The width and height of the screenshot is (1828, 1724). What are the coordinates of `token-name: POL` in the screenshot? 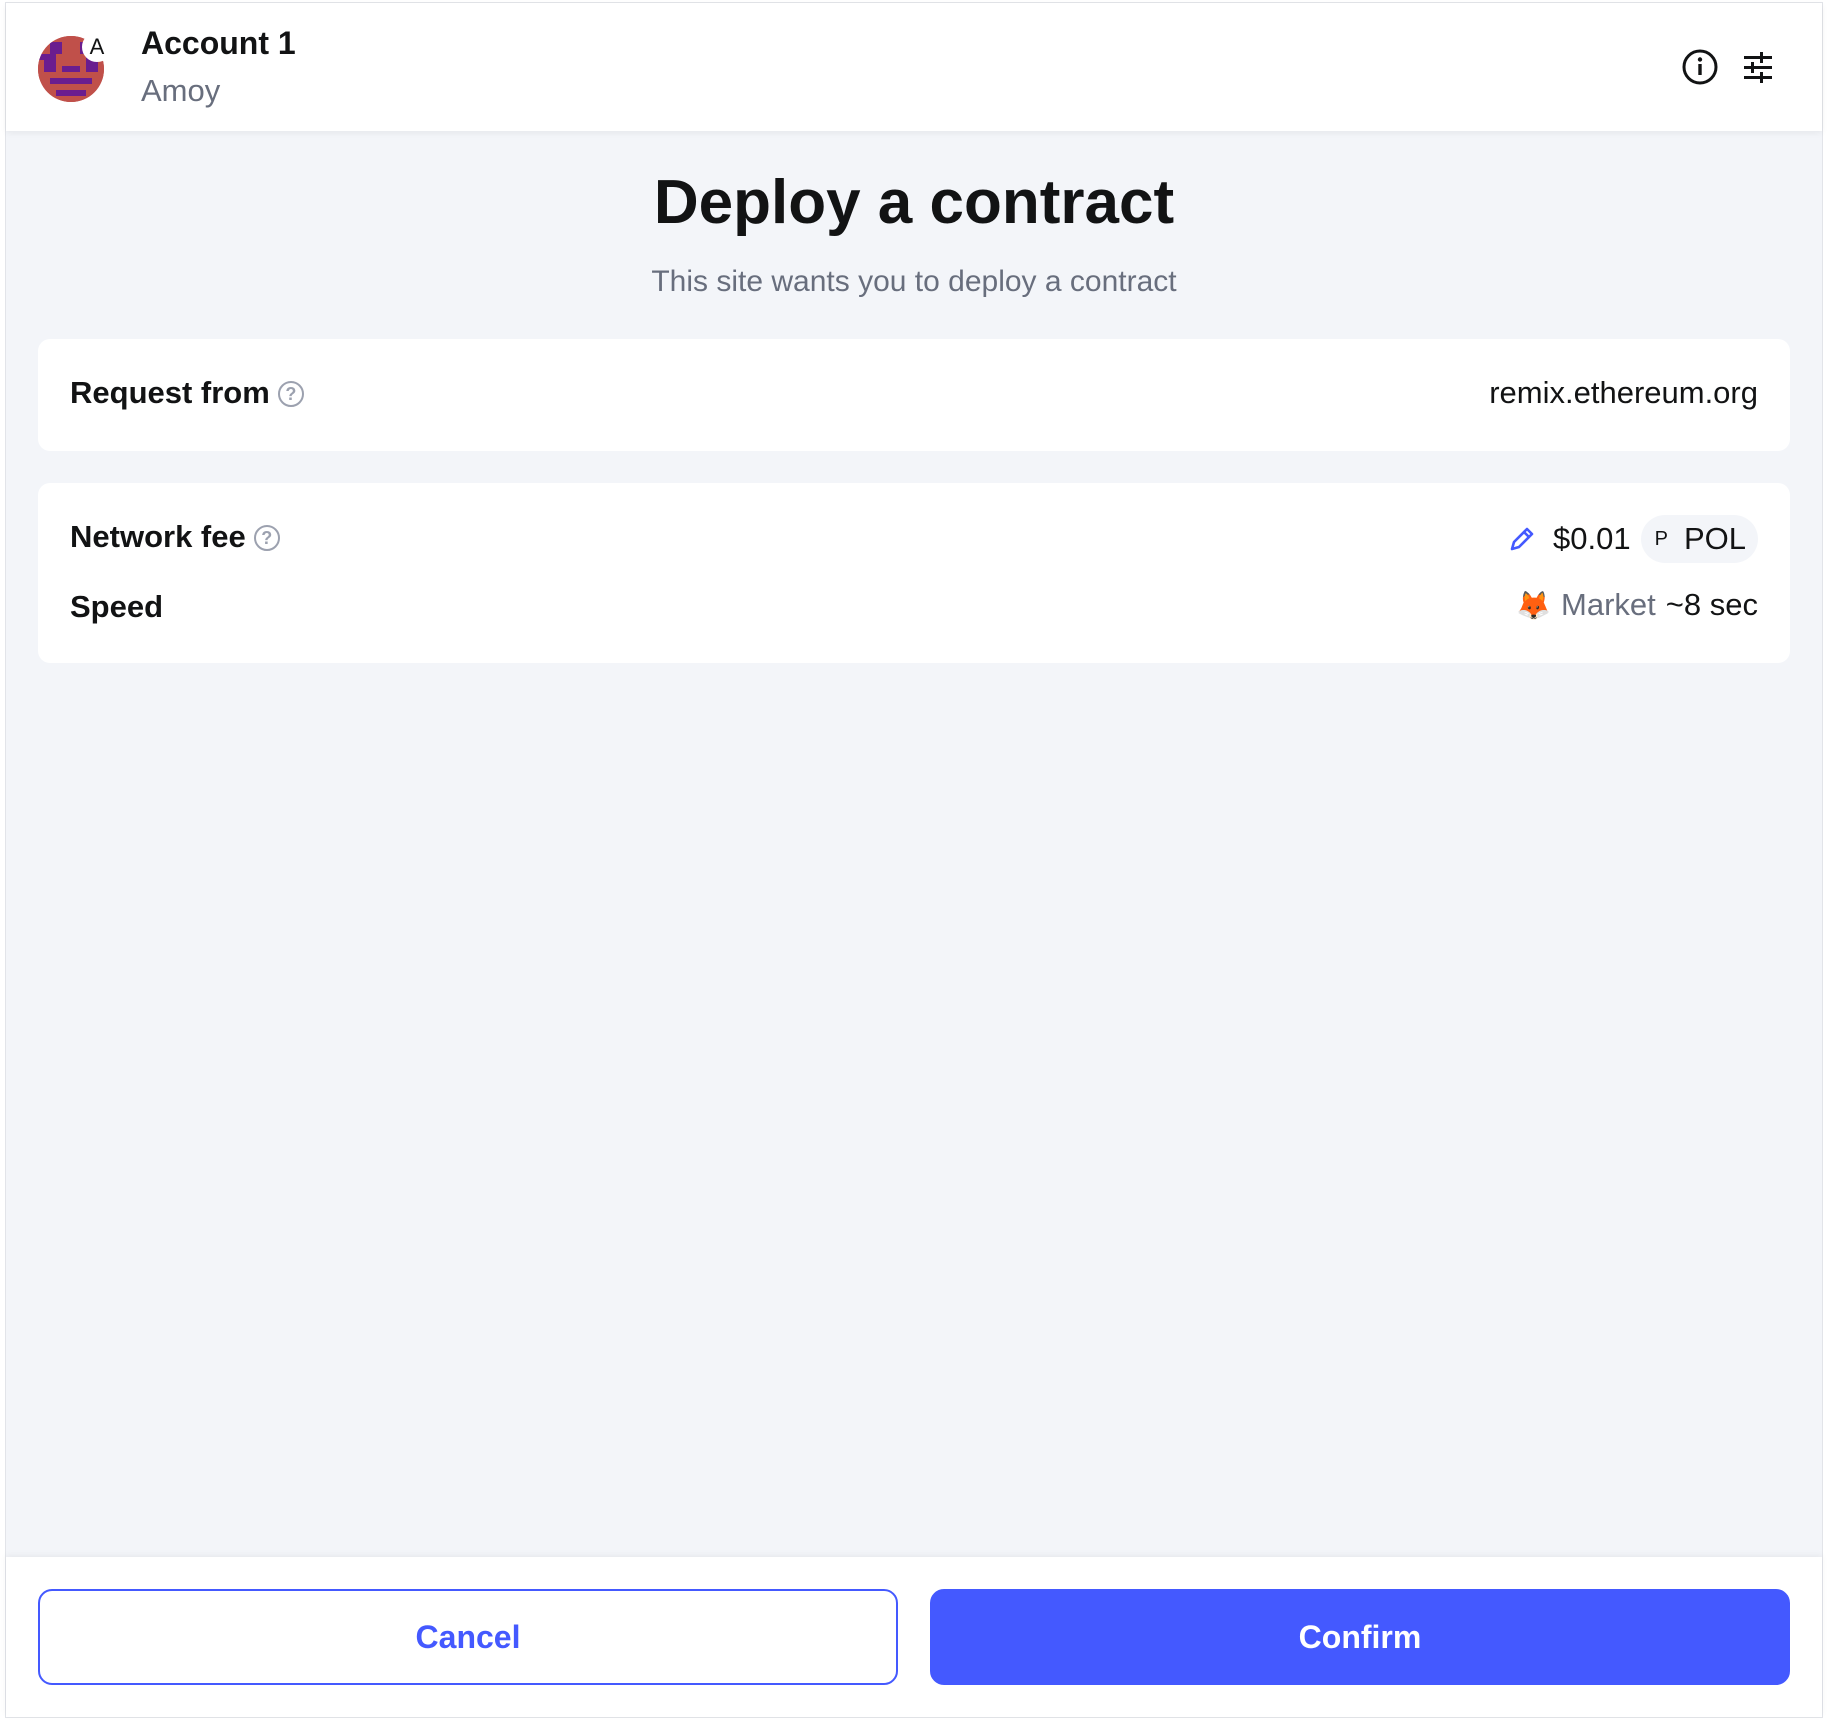 It's located at (1714, 538).